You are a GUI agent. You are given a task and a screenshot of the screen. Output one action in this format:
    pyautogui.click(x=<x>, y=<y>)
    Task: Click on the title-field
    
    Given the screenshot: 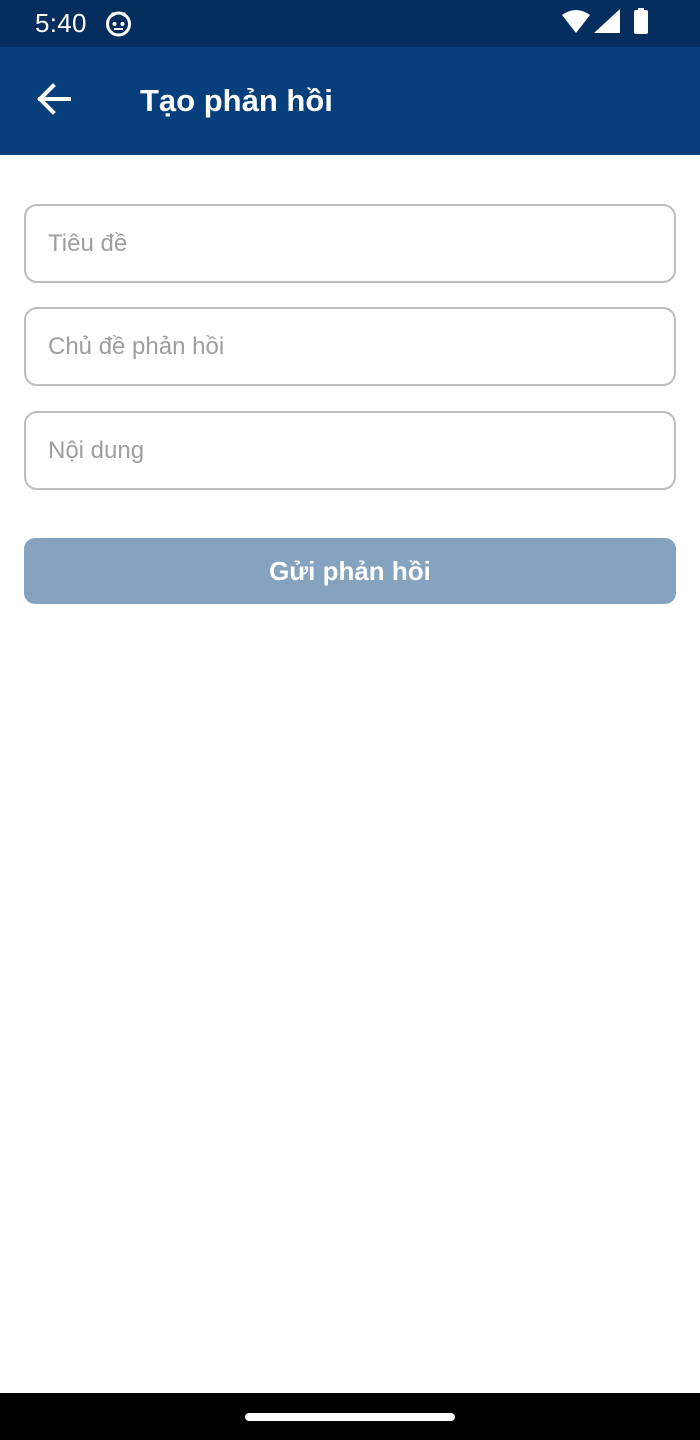 What is the action you would take?
    pyautogui.click(x=350, y=243)
    